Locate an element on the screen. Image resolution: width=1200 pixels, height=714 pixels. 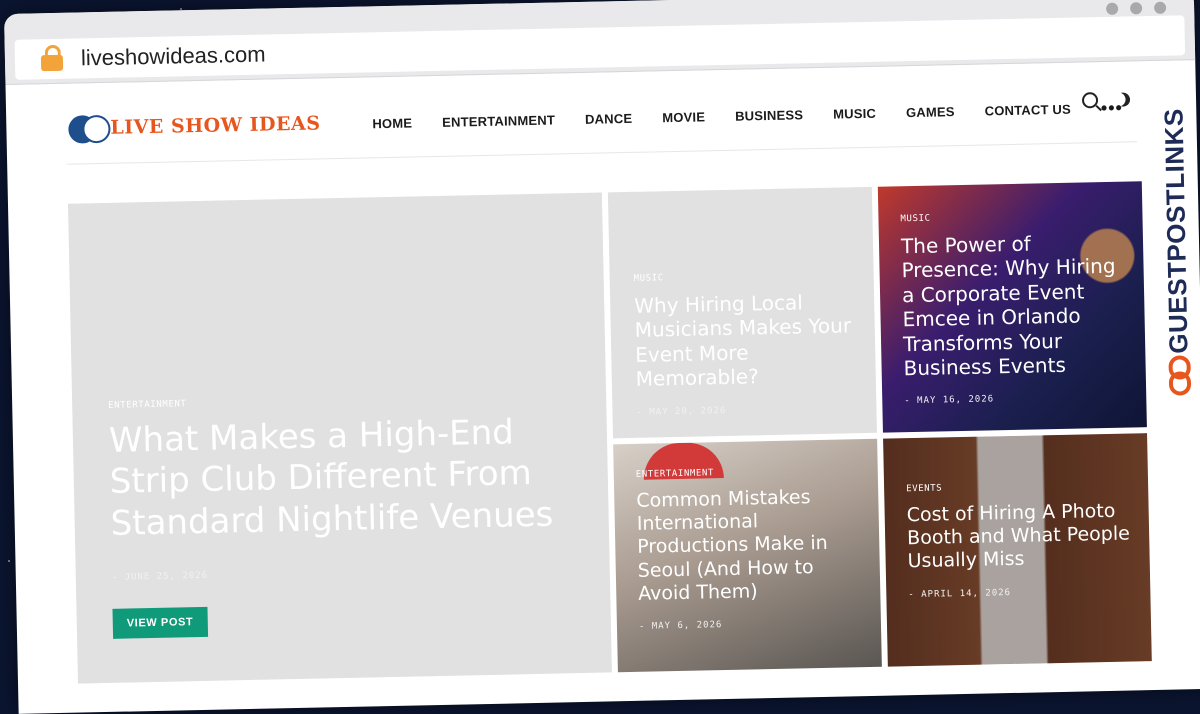
post-category: ENTERTAINMENT is located at coordinates (343, 401).